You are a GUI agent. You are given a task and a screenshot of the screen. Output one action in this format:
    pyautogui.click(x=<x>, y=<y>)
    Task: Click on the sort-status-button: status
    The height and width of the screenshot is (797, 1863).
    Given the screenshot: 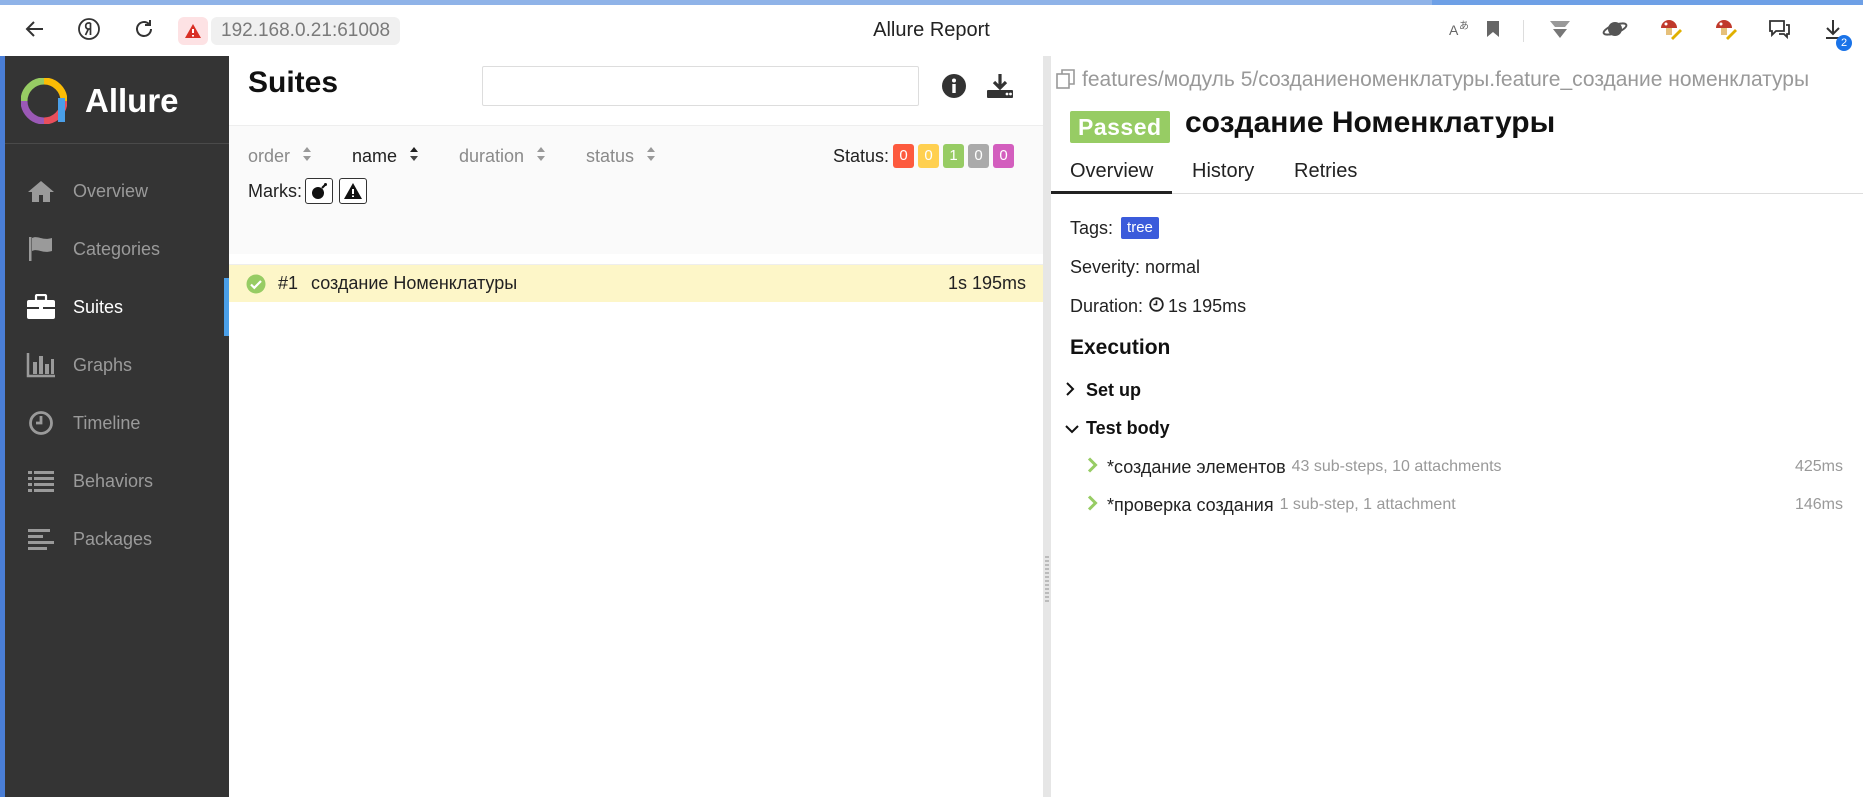 What is the action you would take?
    pyautogui.click(x=621, y=156)
    